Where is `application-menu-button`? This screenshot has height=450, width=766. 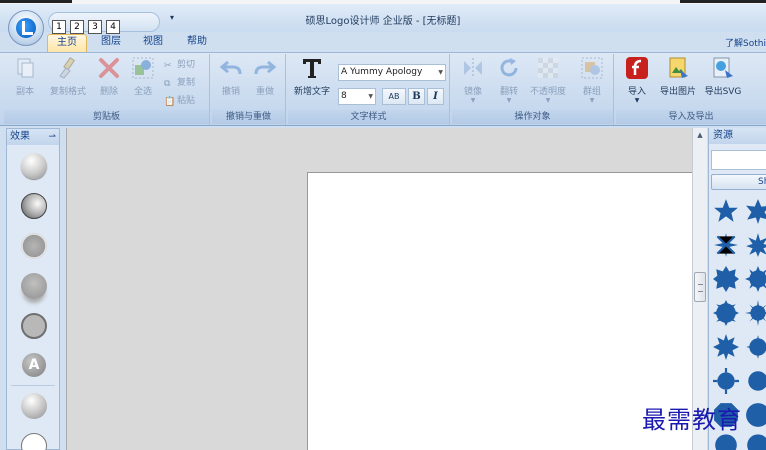
application-menu-button is located at coordinates (26, 28).